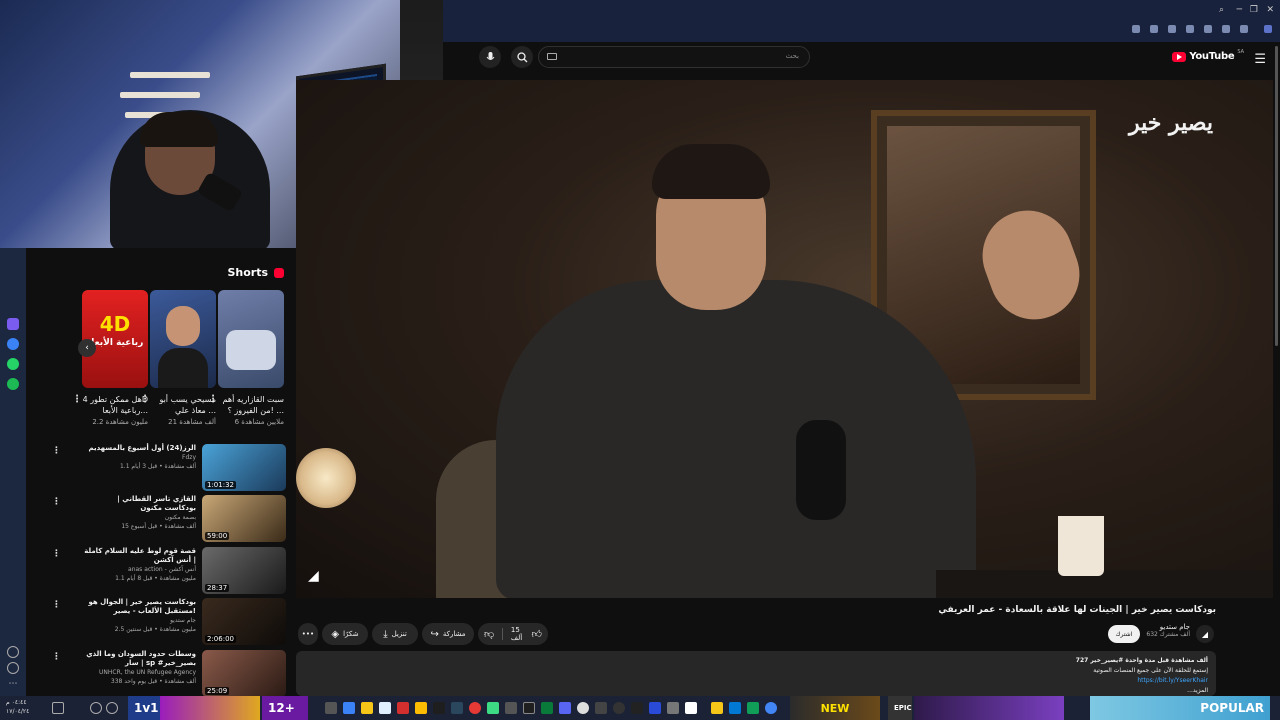 This screenshot has width=1280, height=720. I want to click on thanks-button: ◈ شكرًا, so click(345, 634).